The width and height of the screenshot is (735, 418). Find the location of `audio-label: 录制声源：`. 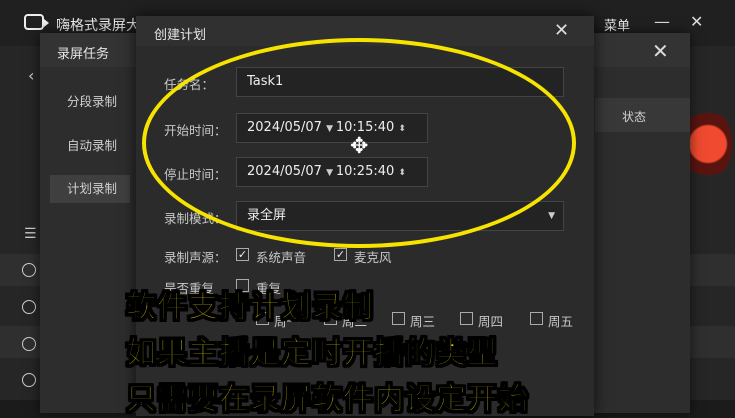

audio-label: 录制声源： is located at coordinates (195, 257).